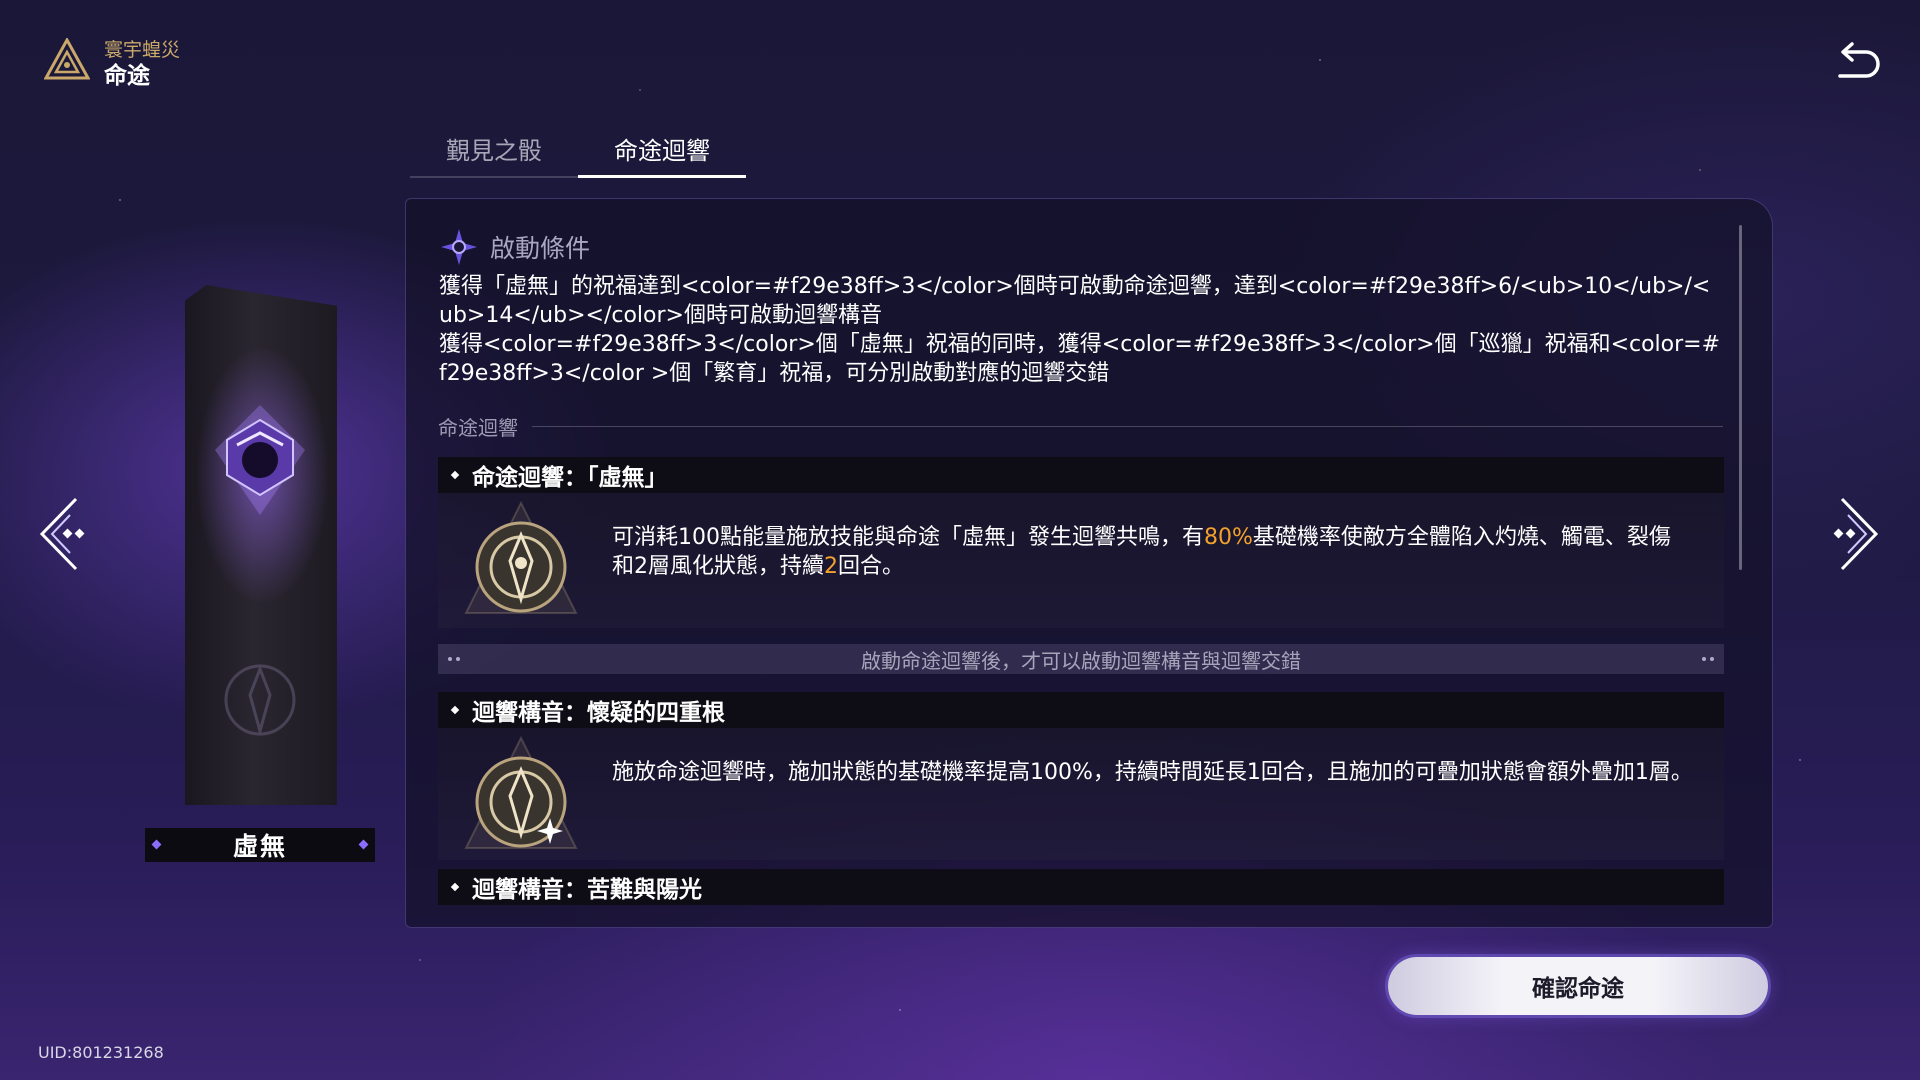 The image size is (1920, 1080). What do you see at coordinates (1127, 426) in the screenshot?
I see `divider-line` at bounding box center [1127, 426].